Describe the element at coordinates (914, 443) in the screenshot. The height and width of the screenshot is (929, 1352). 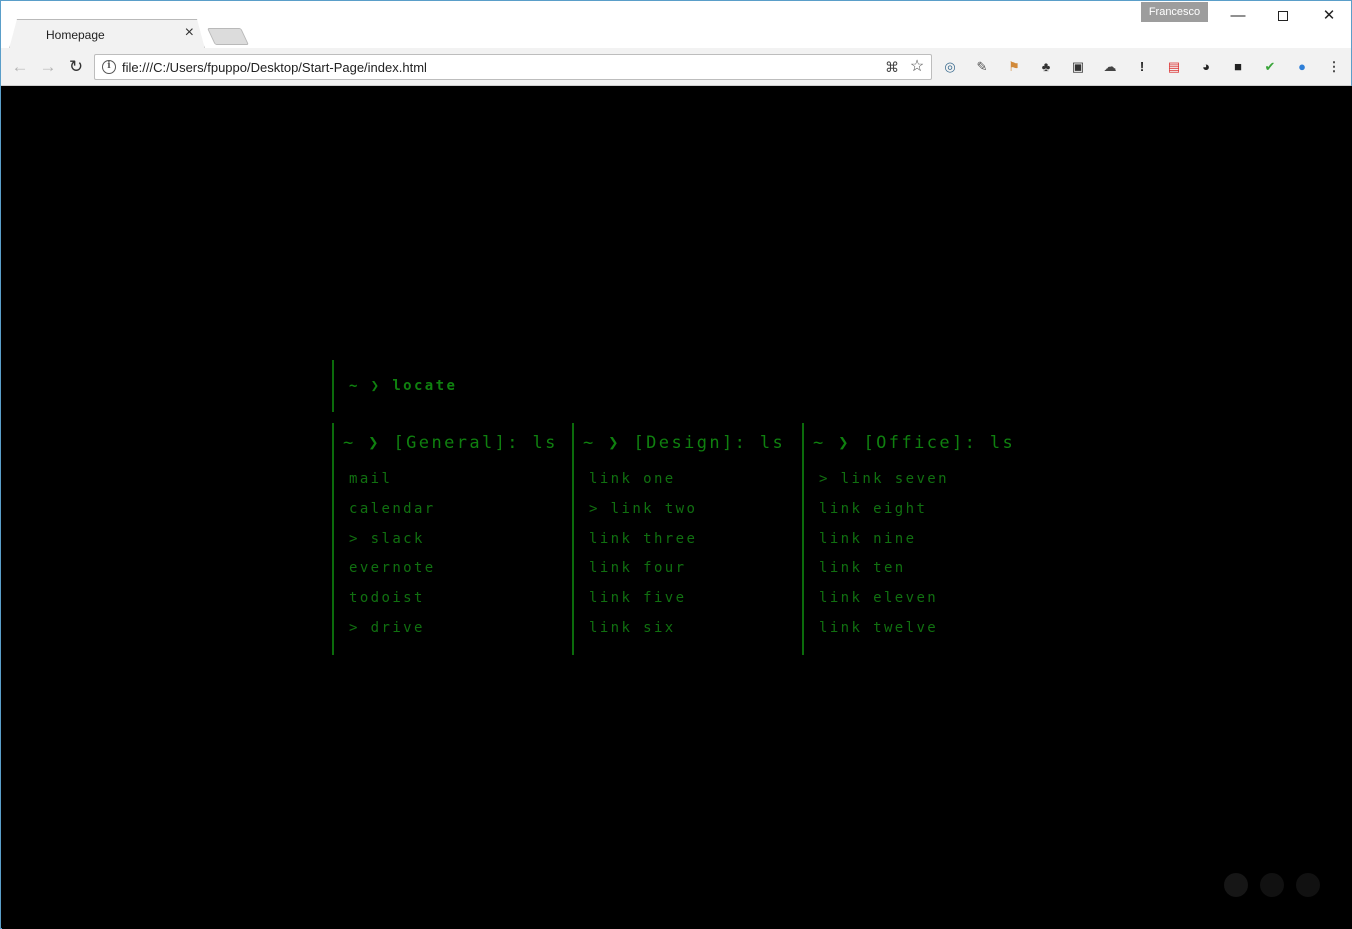
I see `column-header-office: ~ ❯ [Office]: ls` at that location.